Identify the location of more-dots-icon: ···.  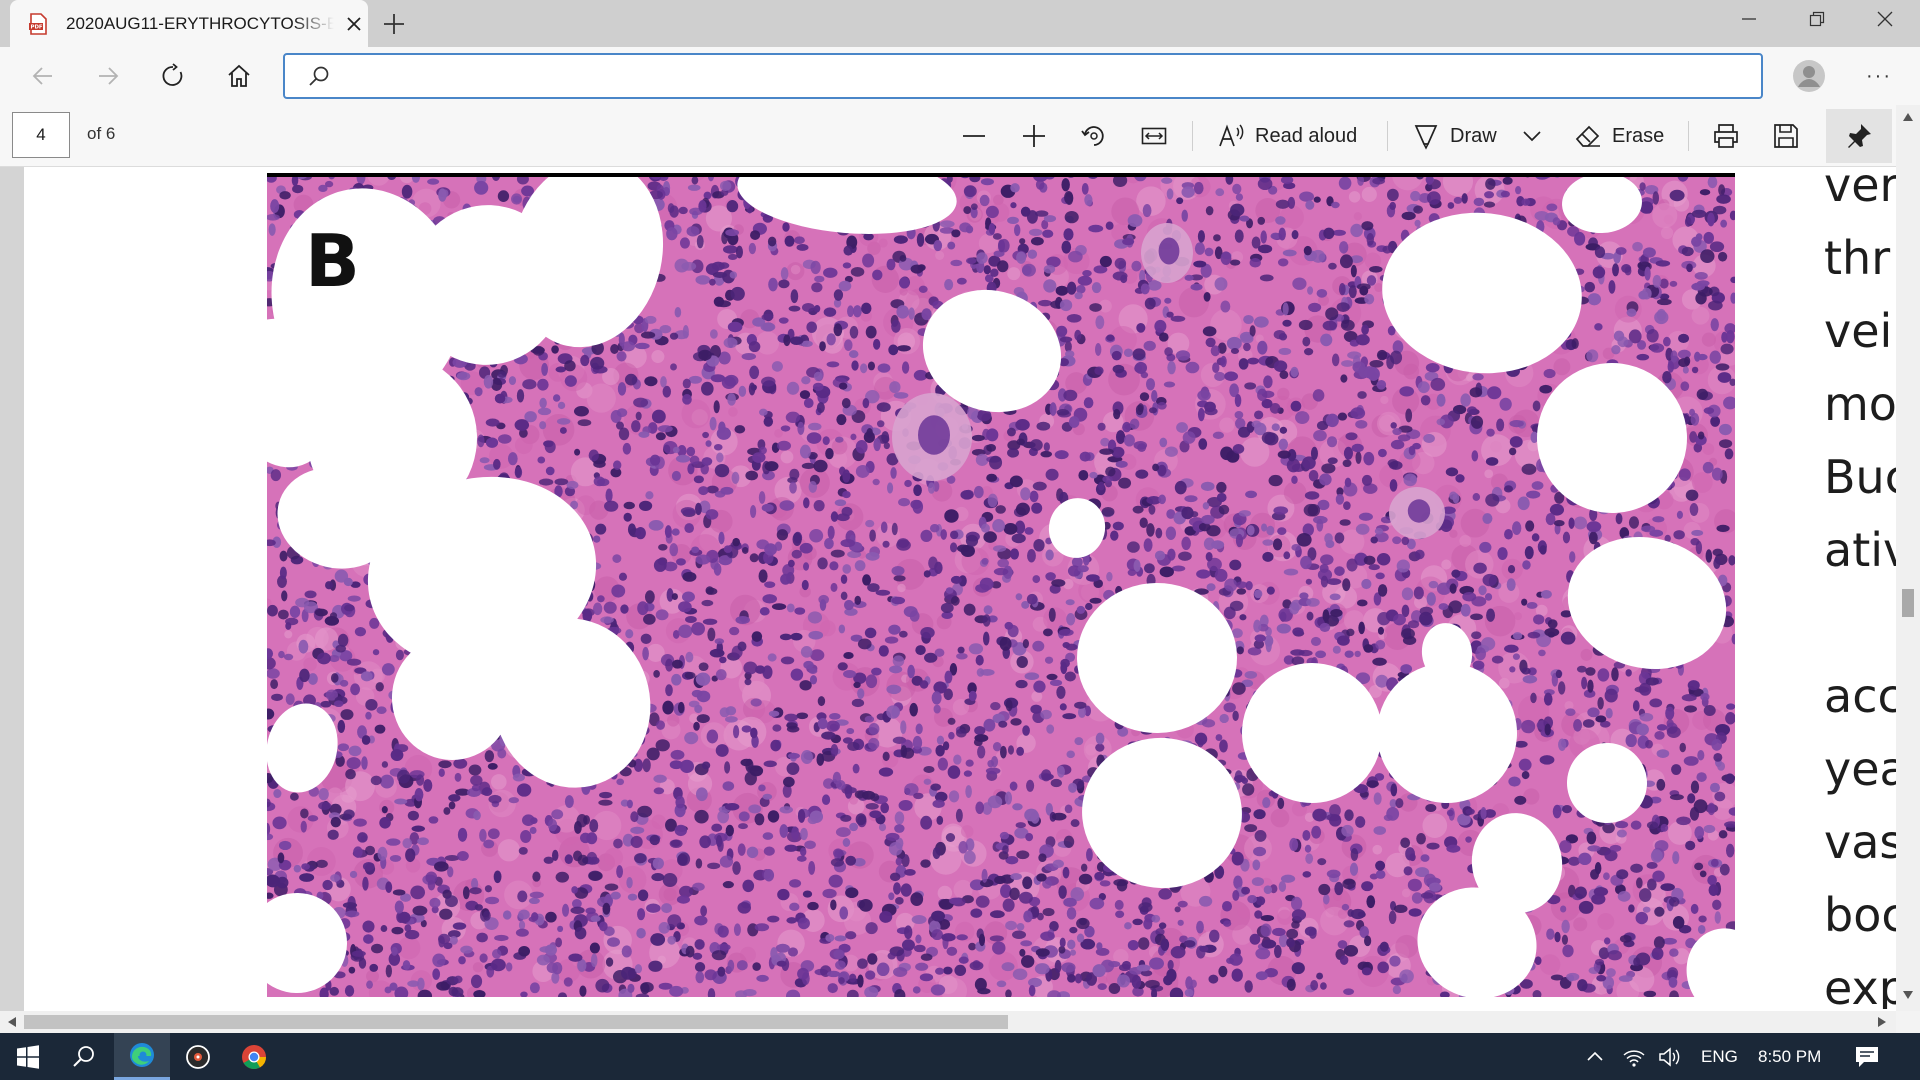
(1879, 75).